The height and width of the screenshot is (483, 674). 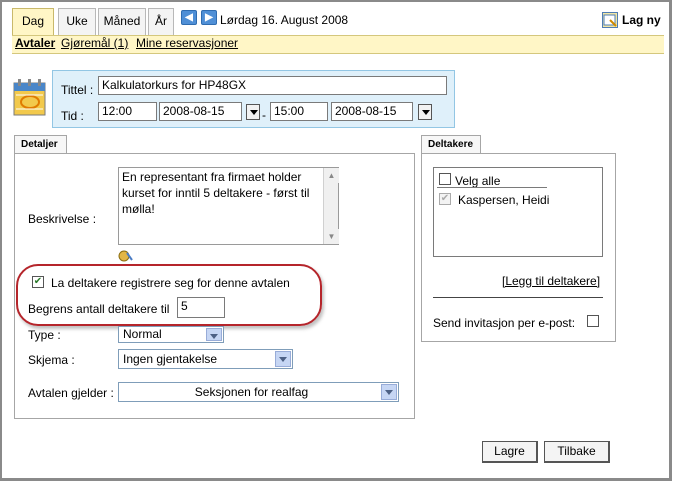 I want to click on tab-maned: Måned, so click(x=122, y=21).